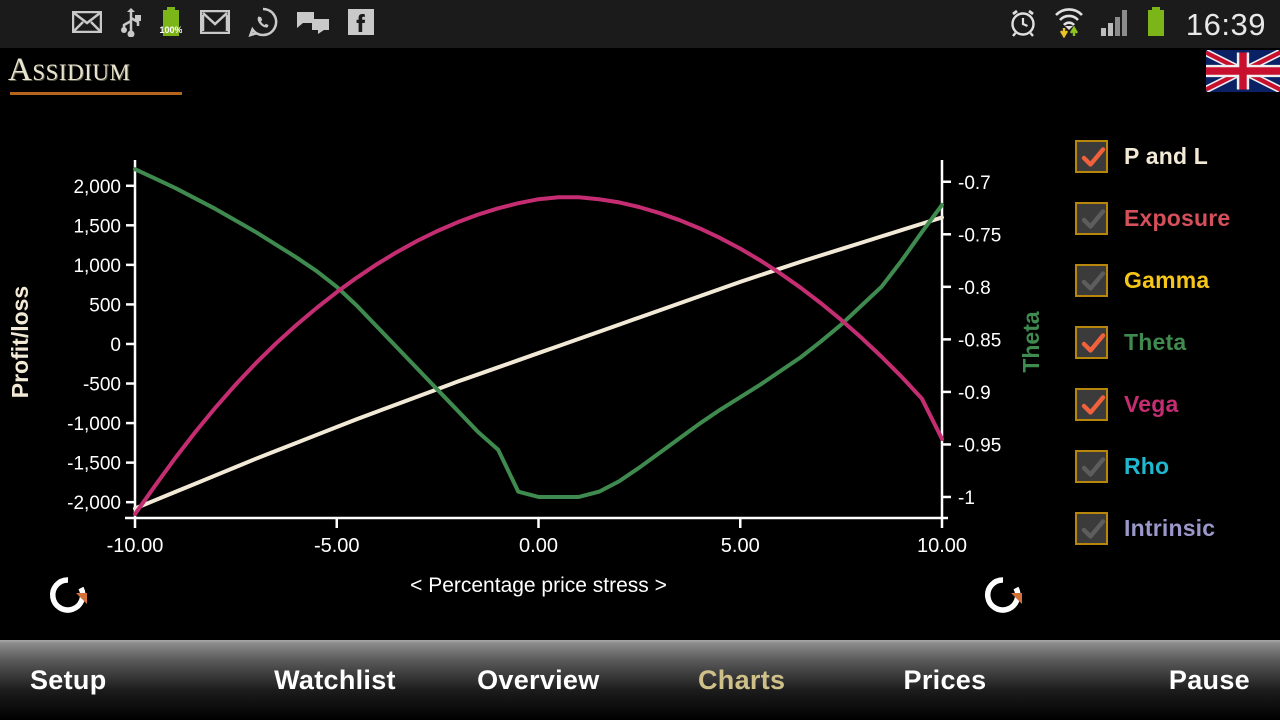 This screenshot has width=1280, height=720. What do you see at coordinates (94, 464) in the screenshot?
I see `y-tick-label: -1,500` at bounding box center [94, 464].